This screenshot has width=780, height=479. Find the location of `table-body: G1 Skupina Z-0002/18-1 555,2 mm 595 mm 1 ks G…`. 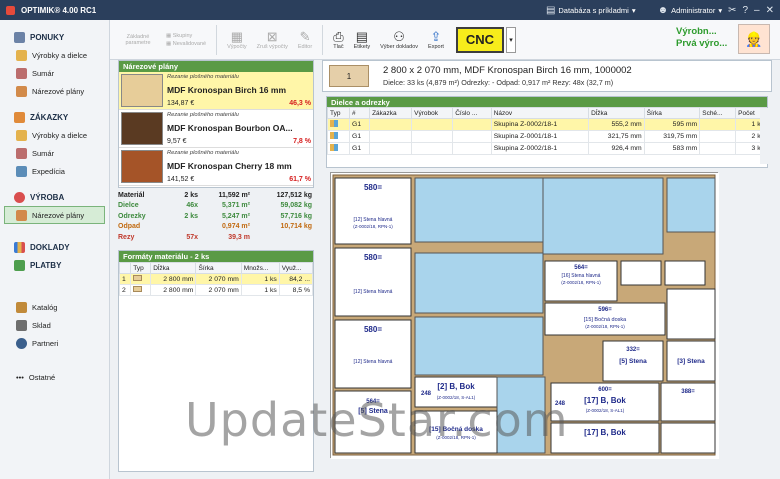

table-body: G1 Skupina Z-0002/18-1 555,2 mm 595 mm 1 ks G… is located at coordinates (546, 136).